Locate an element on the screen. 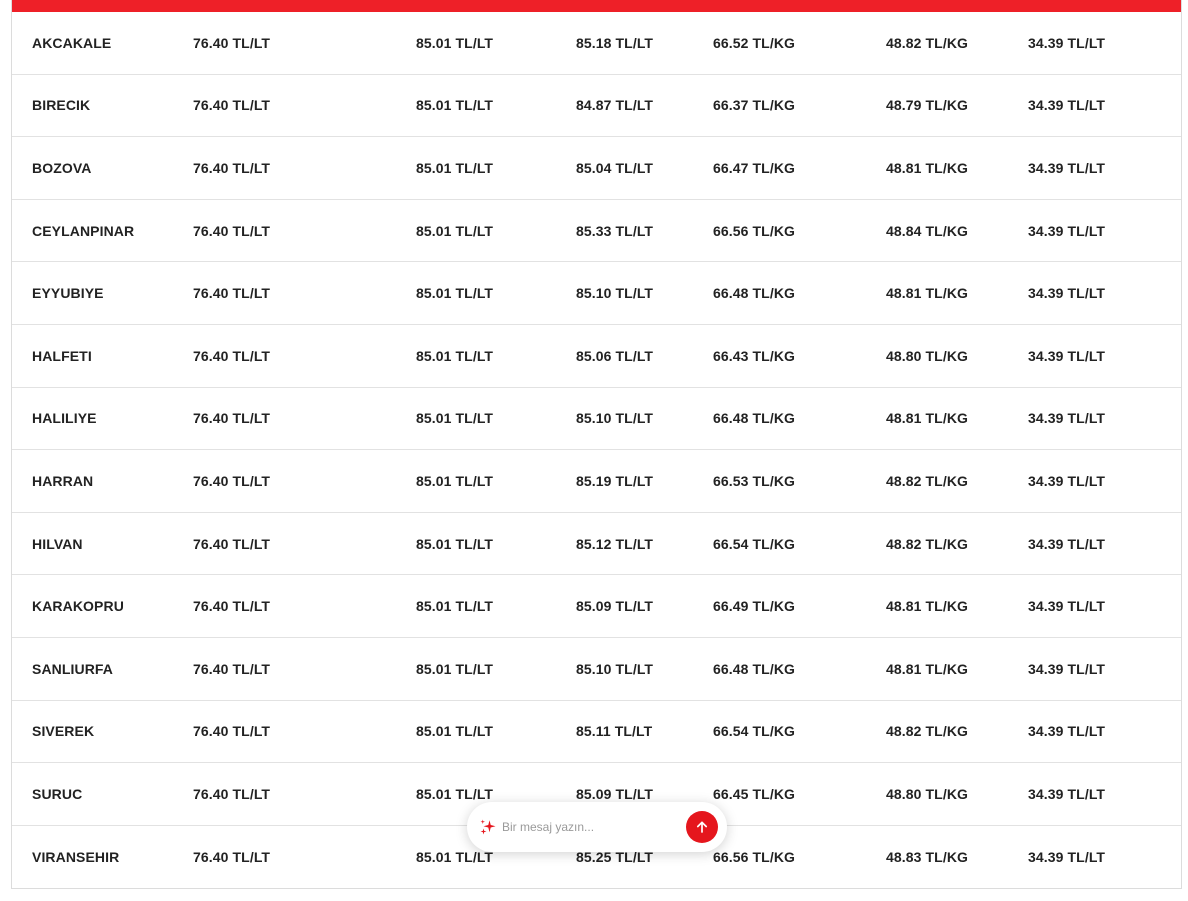 The width and height of the screenshot is (1188, 901). district-name: SURUC is located at coordinates (57, 793).